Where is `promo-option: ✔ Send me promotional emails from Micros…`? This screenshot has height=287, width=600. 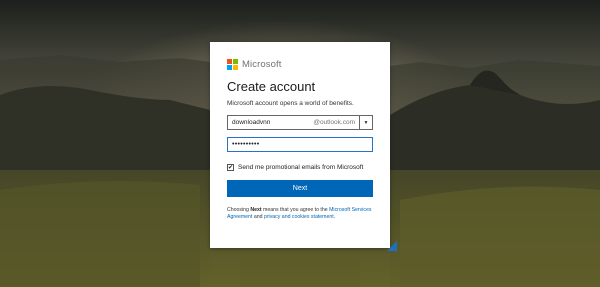 promo-option: ✔ Send me promotional emails from Micros… is located at coordinates (300, 167).